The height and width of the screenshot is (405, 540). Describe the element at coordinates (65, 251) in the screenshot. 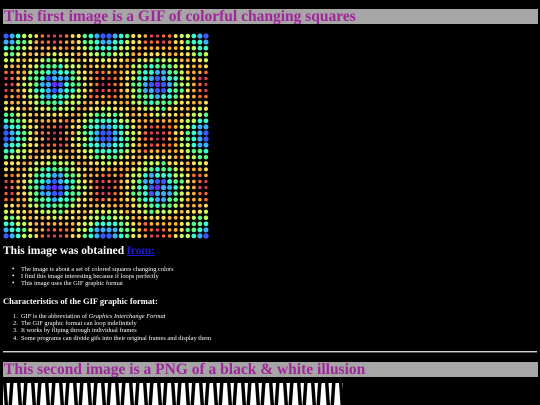

I see `source-text: This image was obtained` at that location.